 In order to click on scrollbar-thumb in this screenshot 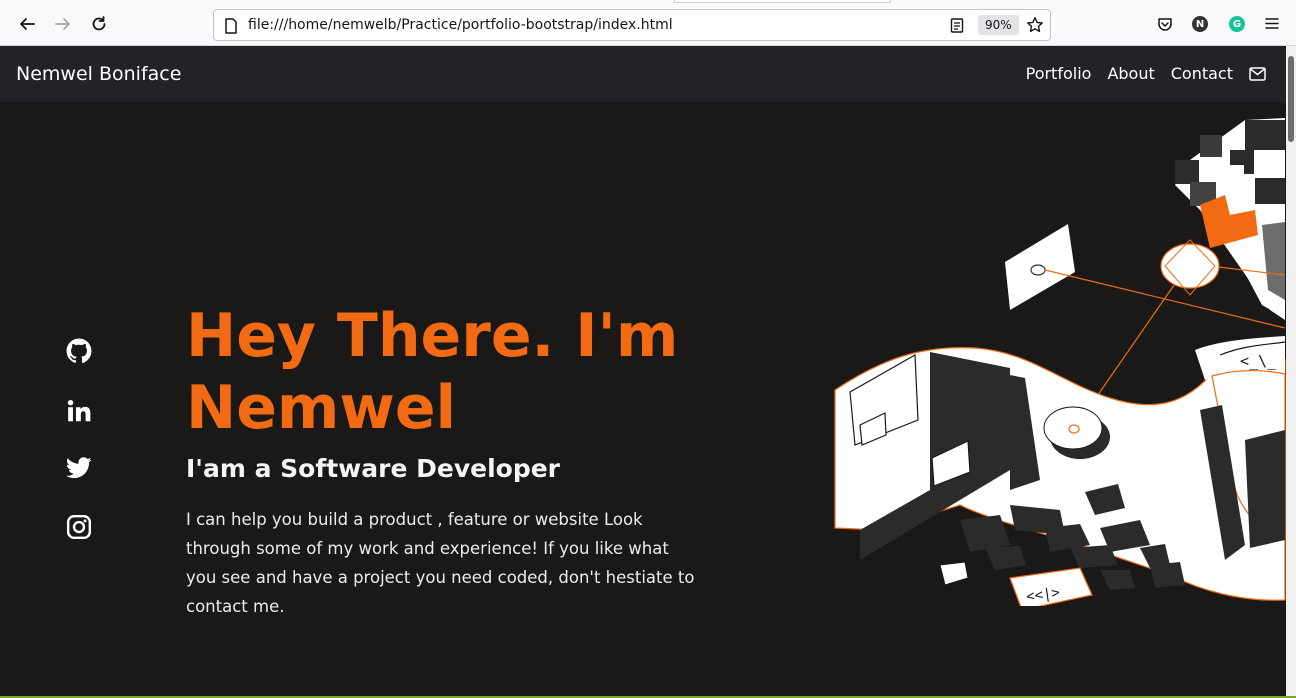, I will do `click(1291, 99)`.